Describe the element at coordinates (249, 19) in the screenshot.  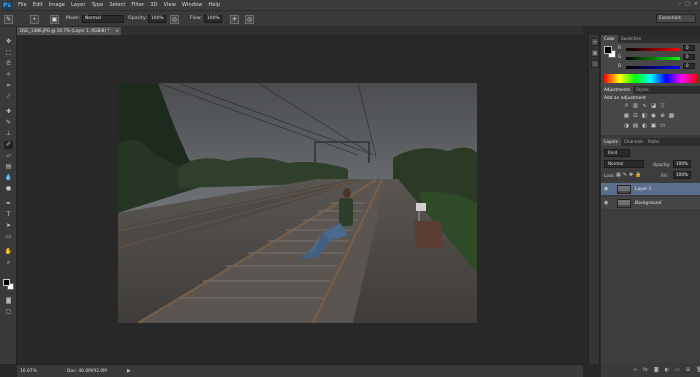
I see `pressure-size-icon: ◎` at that location.